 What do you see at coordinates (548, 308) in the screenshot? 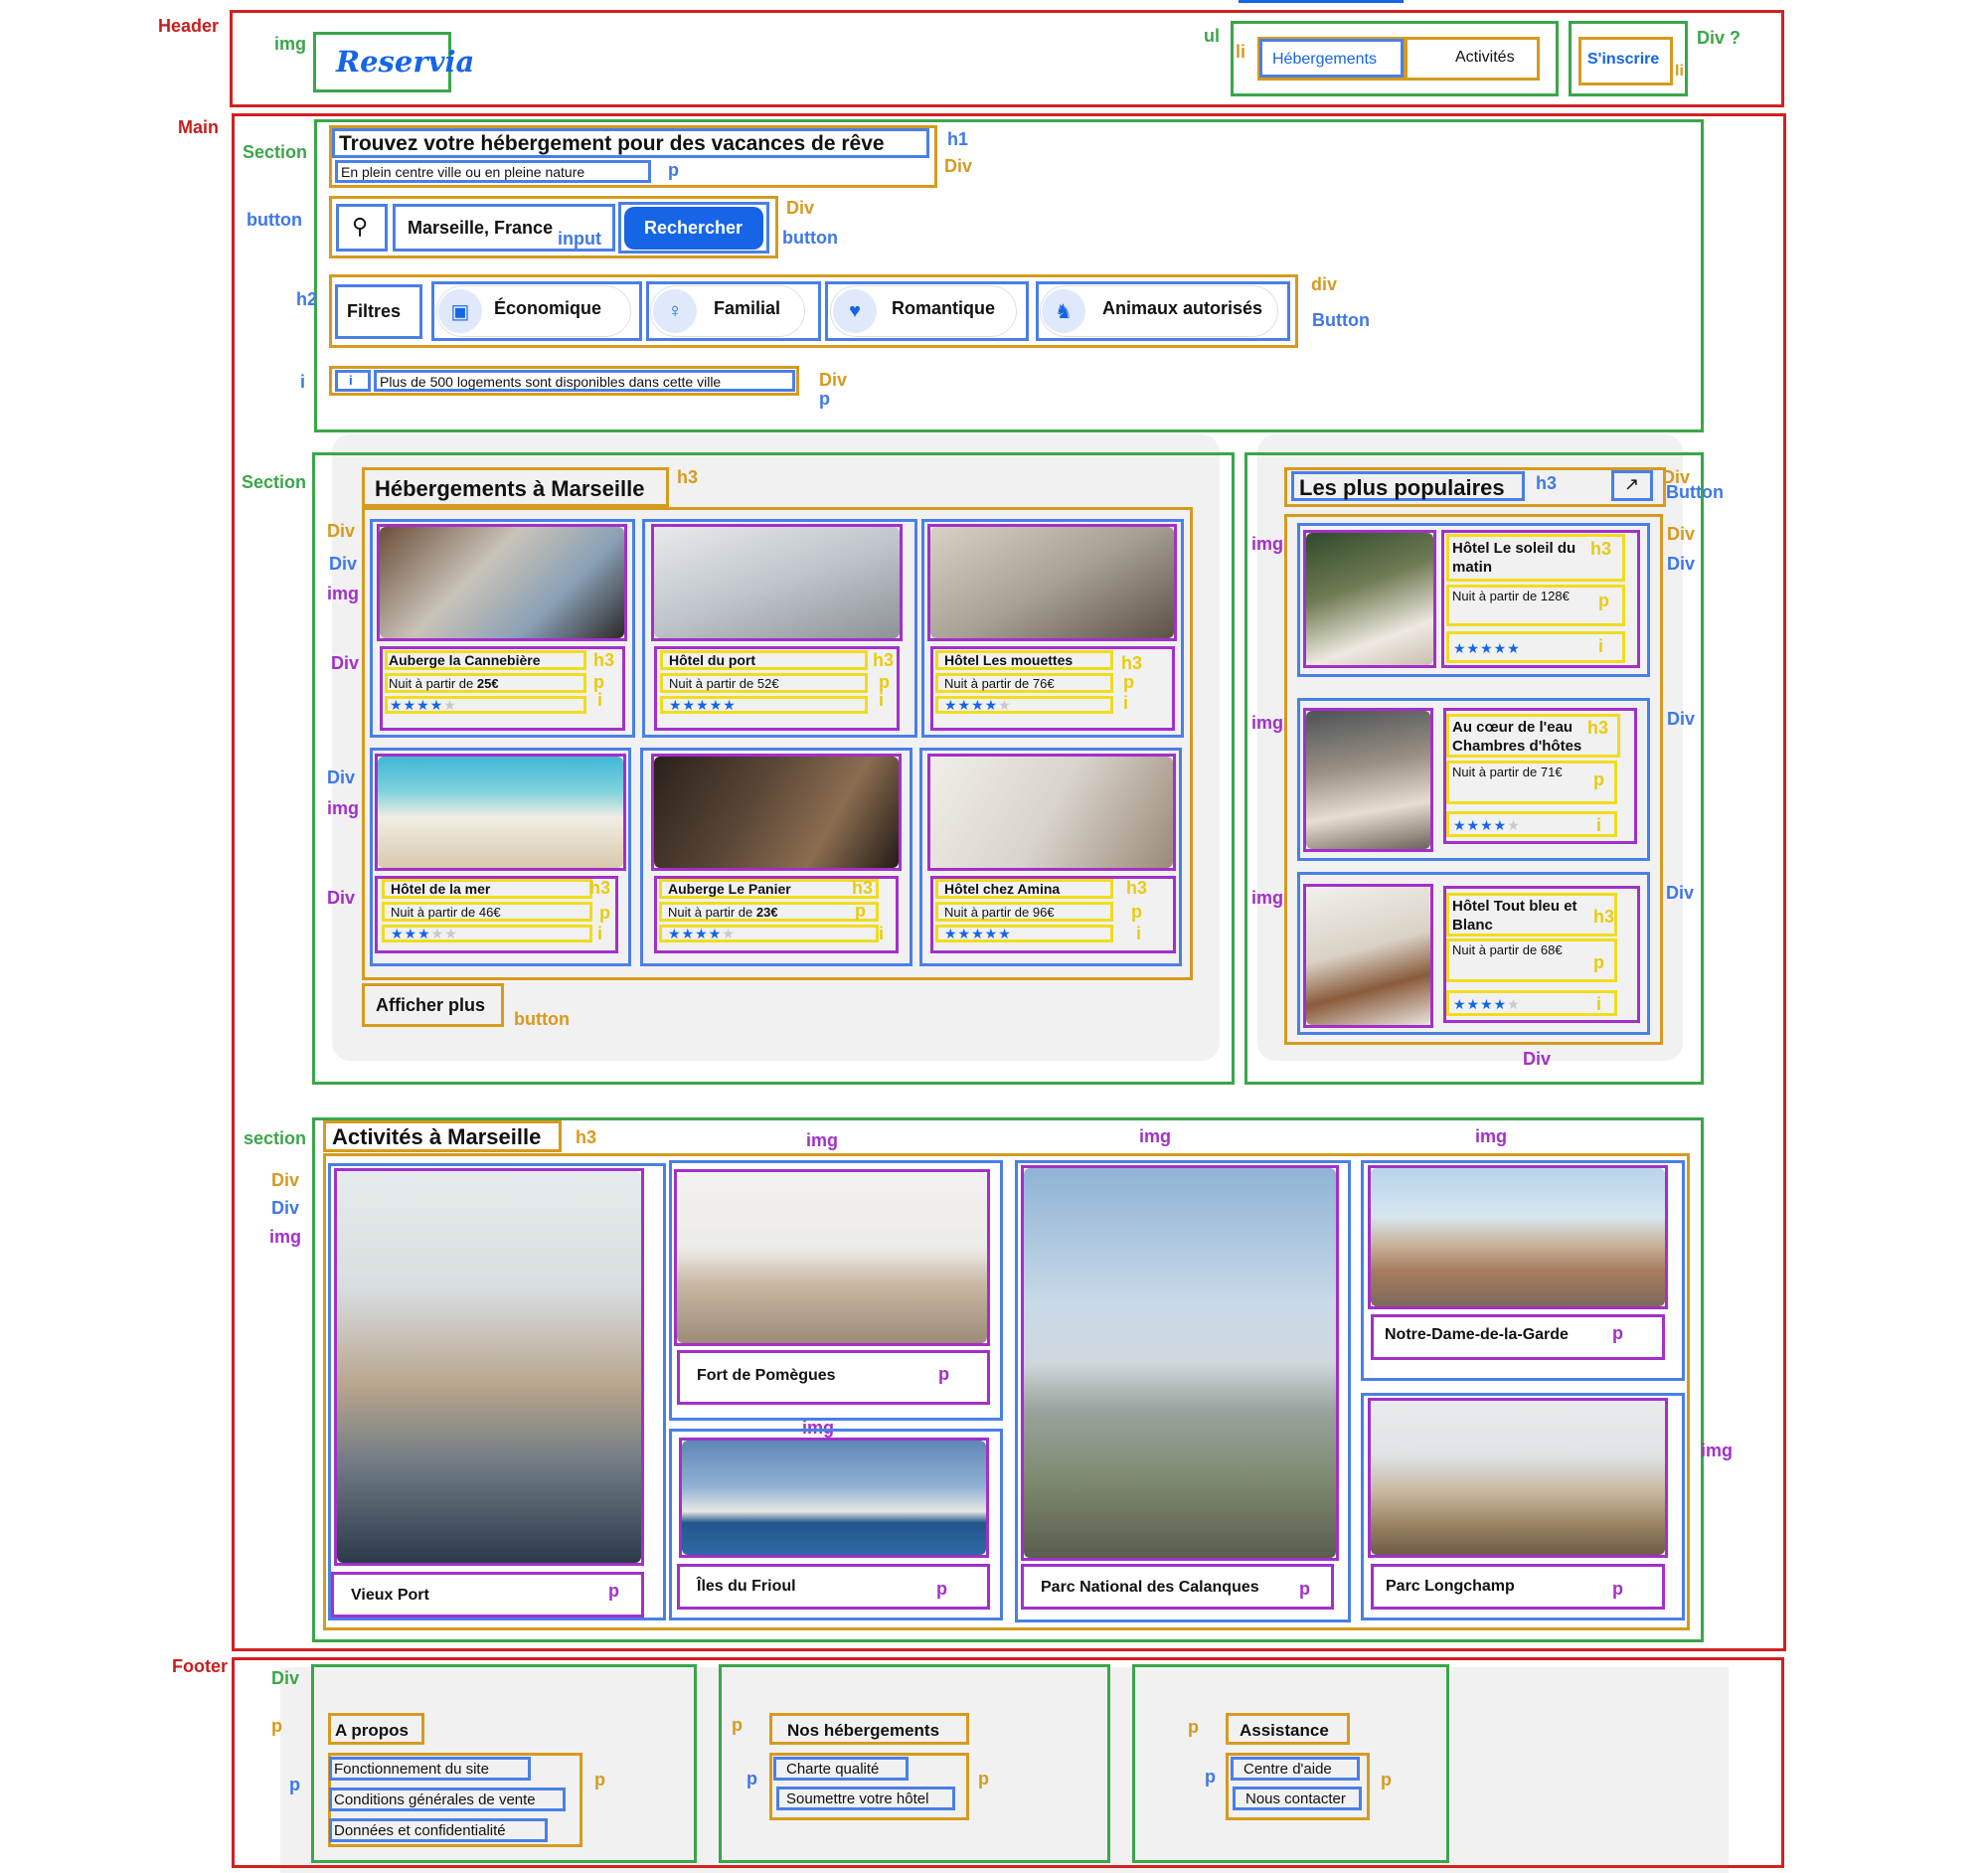
I see `filter-economique-label: Économique` at bounding box center [548, 308].